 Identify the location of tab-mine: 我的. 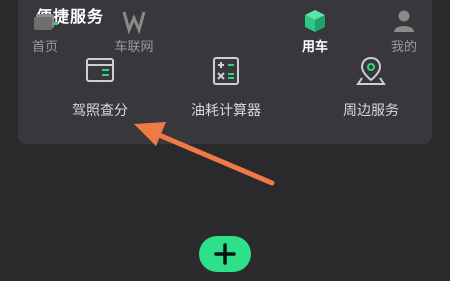
(404, 31).